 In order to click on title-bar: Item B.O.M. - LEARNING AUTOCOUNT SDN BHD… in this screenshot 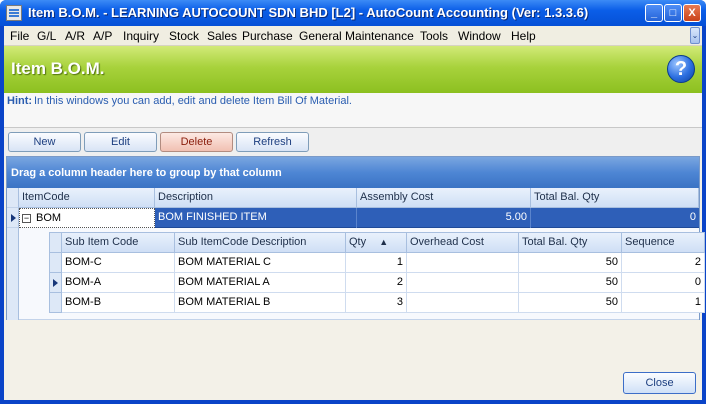, I will do `click(353, 13)`.